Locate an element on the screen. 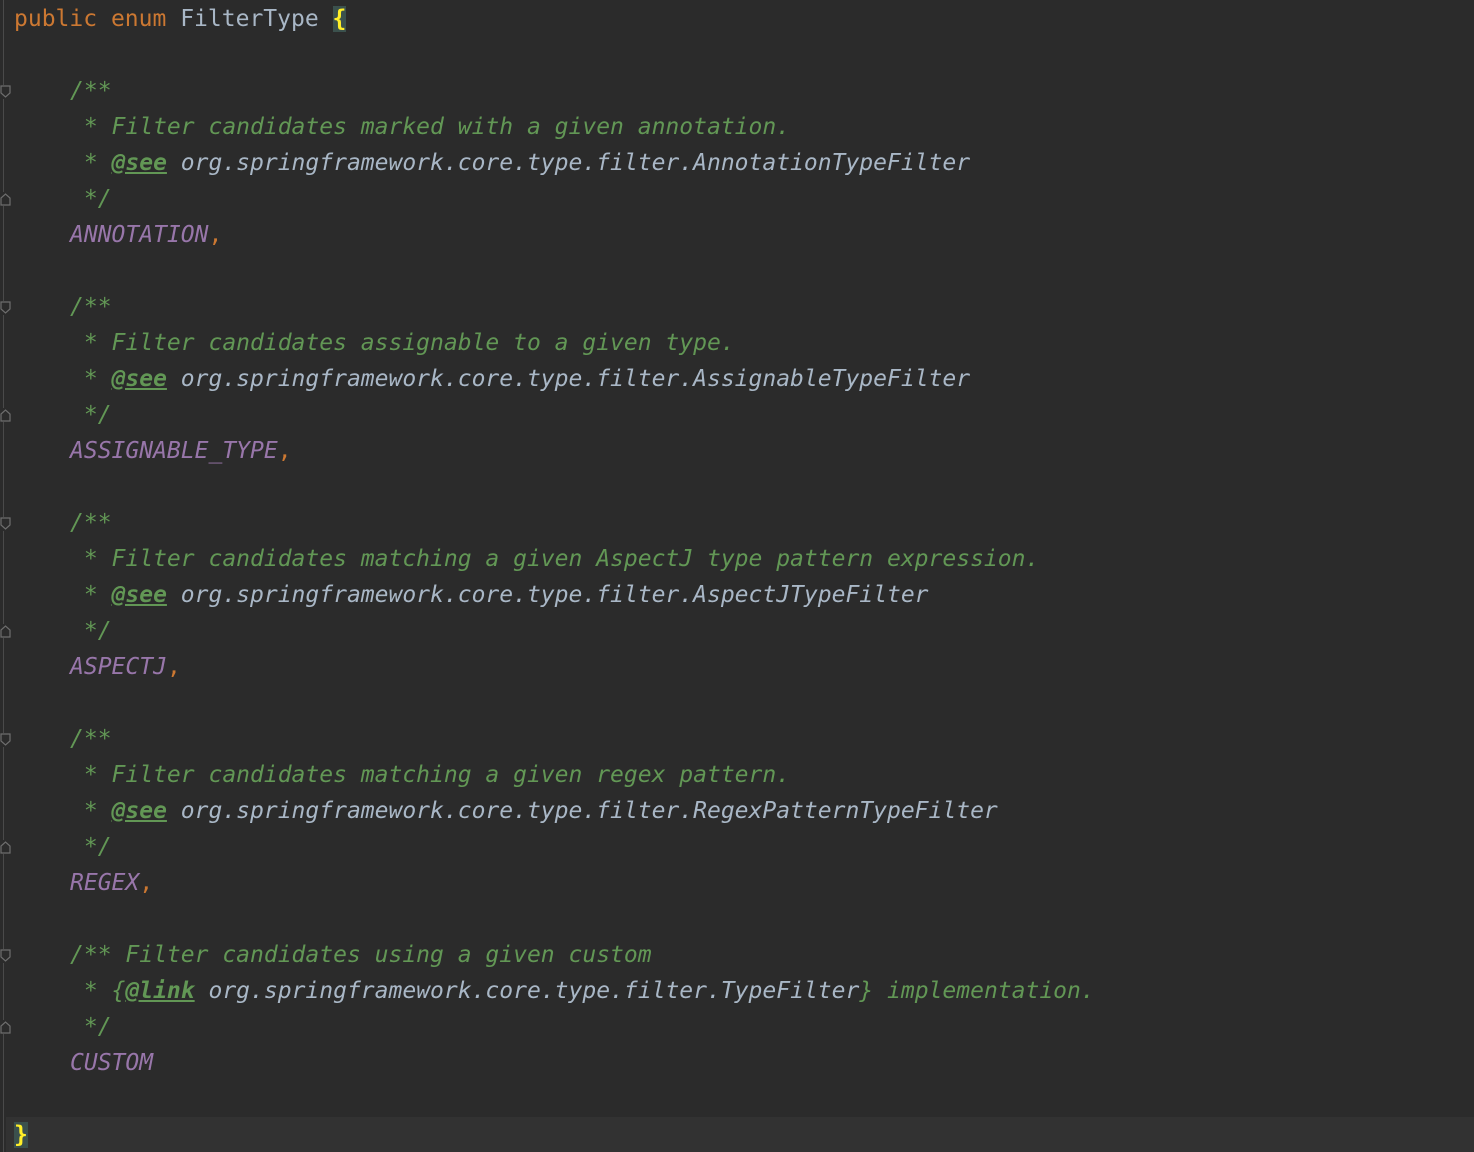 The width and height of the screenshot is (1474, 1152). enum-constant-line: ANNOTATION, is located at coordinates (146, 235).